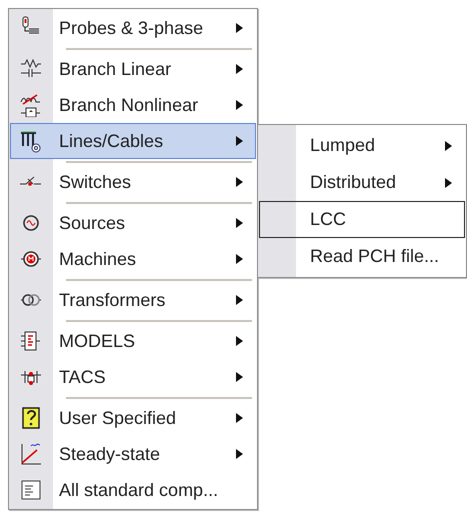 This screenshot has width=467, height=518. What do you see at coordinates (133, 141) in the screenshot?
I see `menu-item: Lines/Cables` at bounding box center [133, 141].